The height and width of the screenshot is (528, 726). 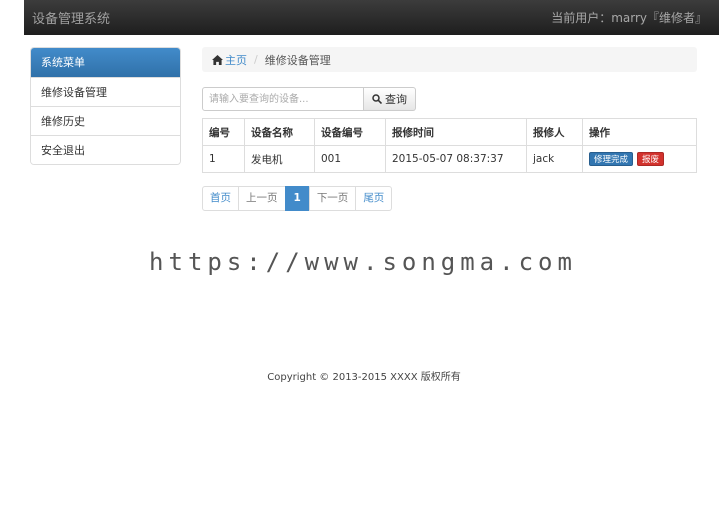 What do you see at coordinates (554, 132) in the screenshot?
I see `col-header-reporter: 报修人` at bounding box center [554, 132].